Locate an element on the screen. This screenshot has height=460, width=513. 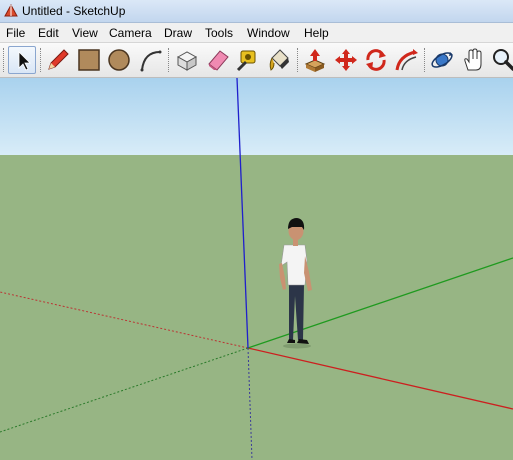
main-toolbar is located at coordinates (256, 60).